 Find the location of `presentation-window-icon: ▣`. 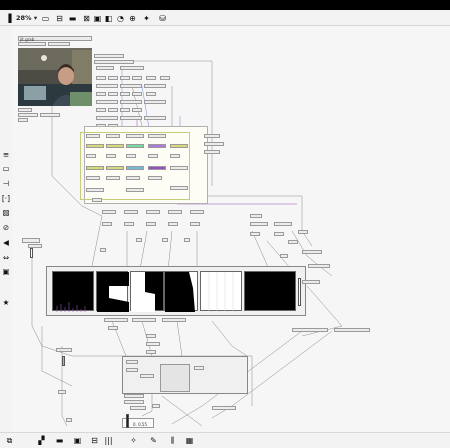

presentation-window-icon: ▣ is located at coordinates (77, 441).